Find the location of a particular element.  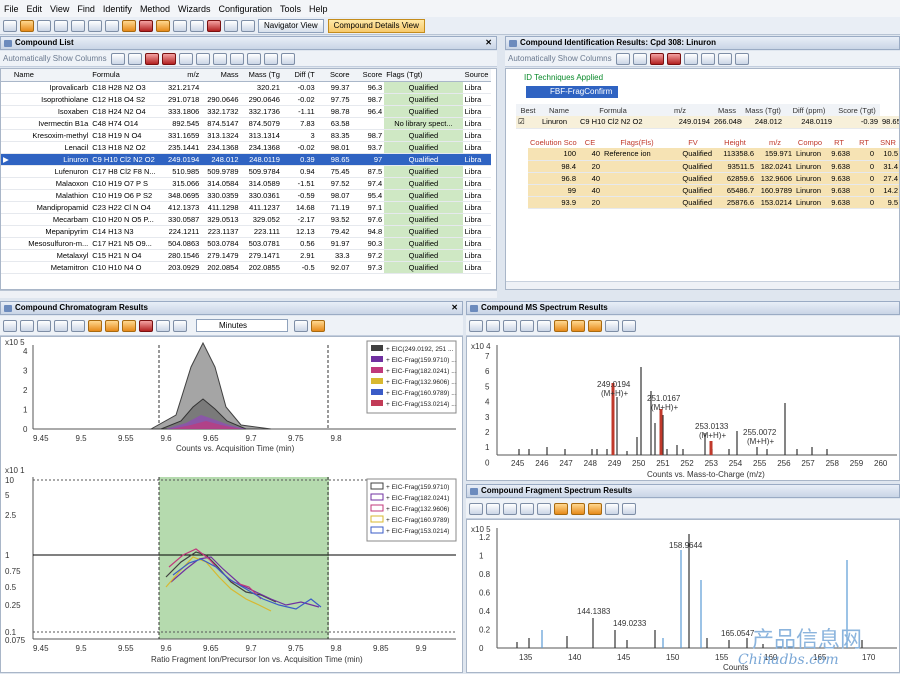

column-header: Formula is located at coordinates (613, 110).